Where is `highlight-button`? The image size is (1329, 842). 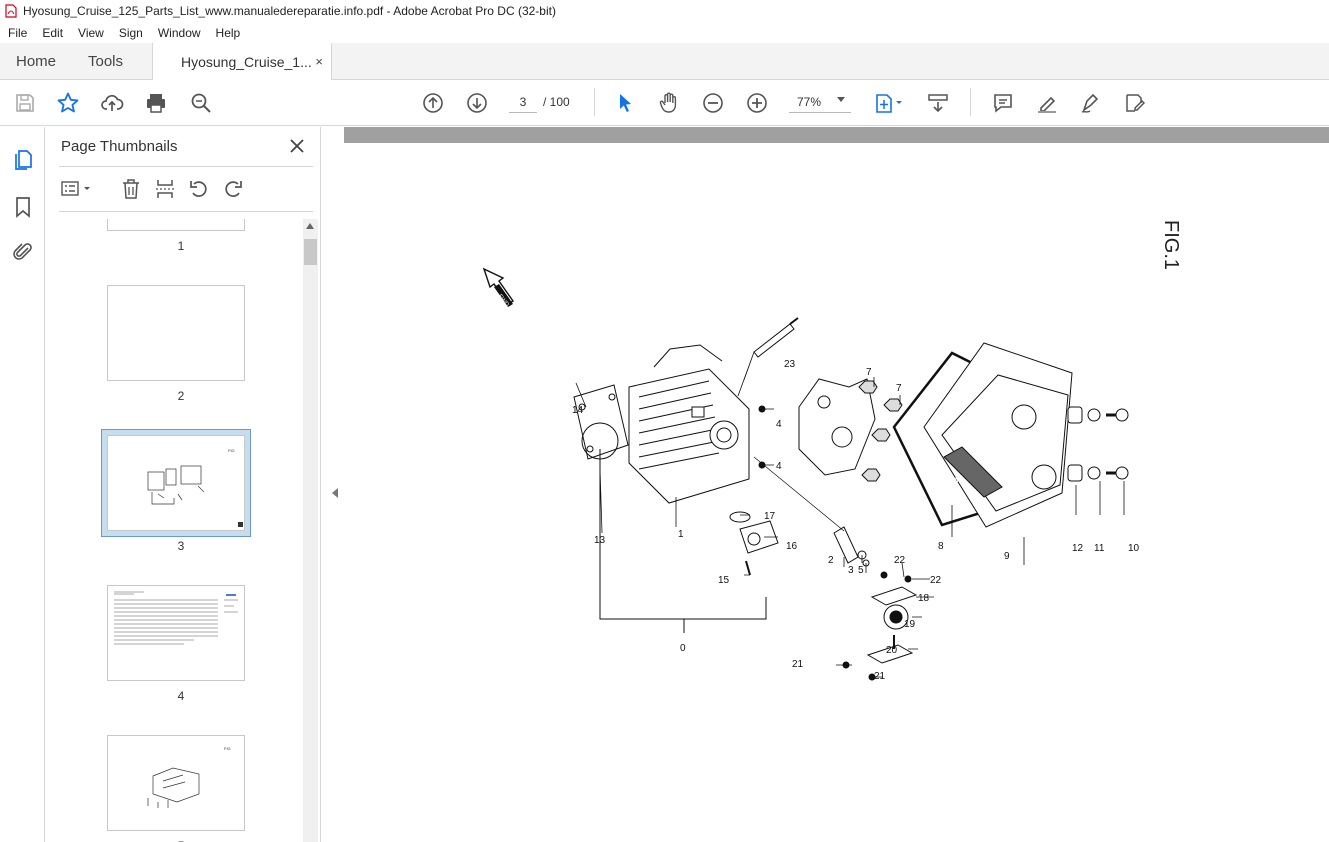 highlight-button is located at coordinates (1047, 103).